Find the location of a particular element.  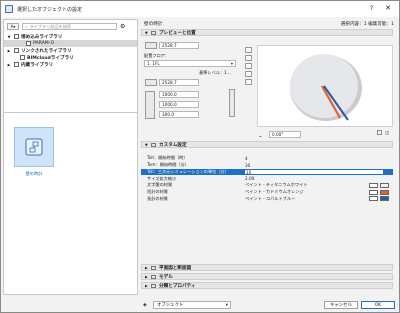

parameter-row: サイズ拡大縮小 2.00 is located at coordinates (267, 178).